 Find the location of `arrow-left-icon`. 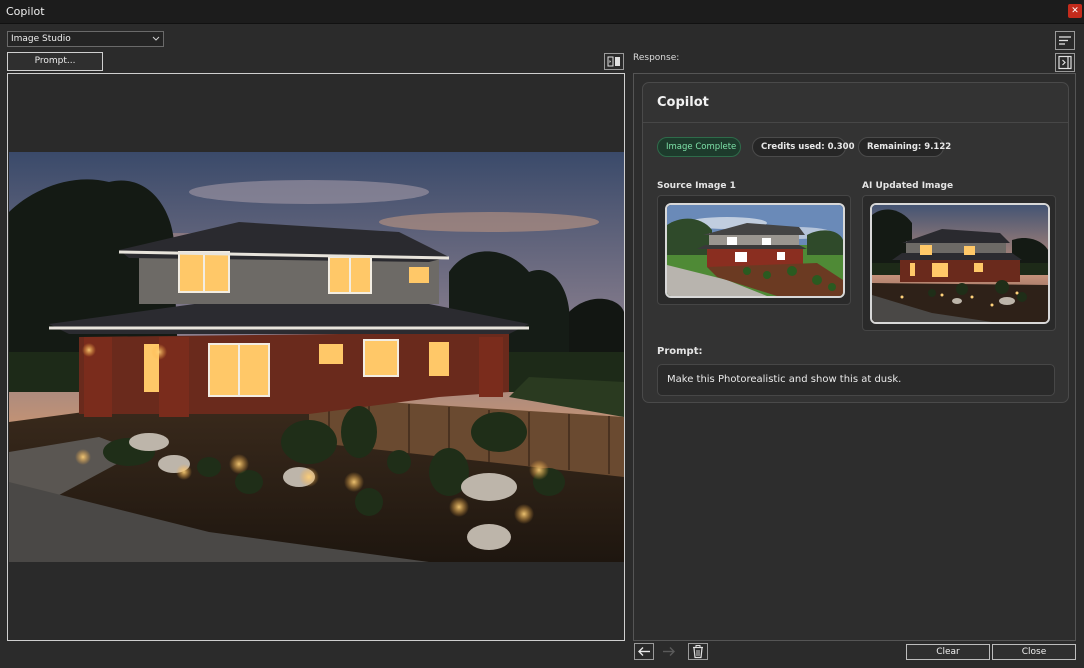

arrow-left-icon is located at coordinates (644, 651).